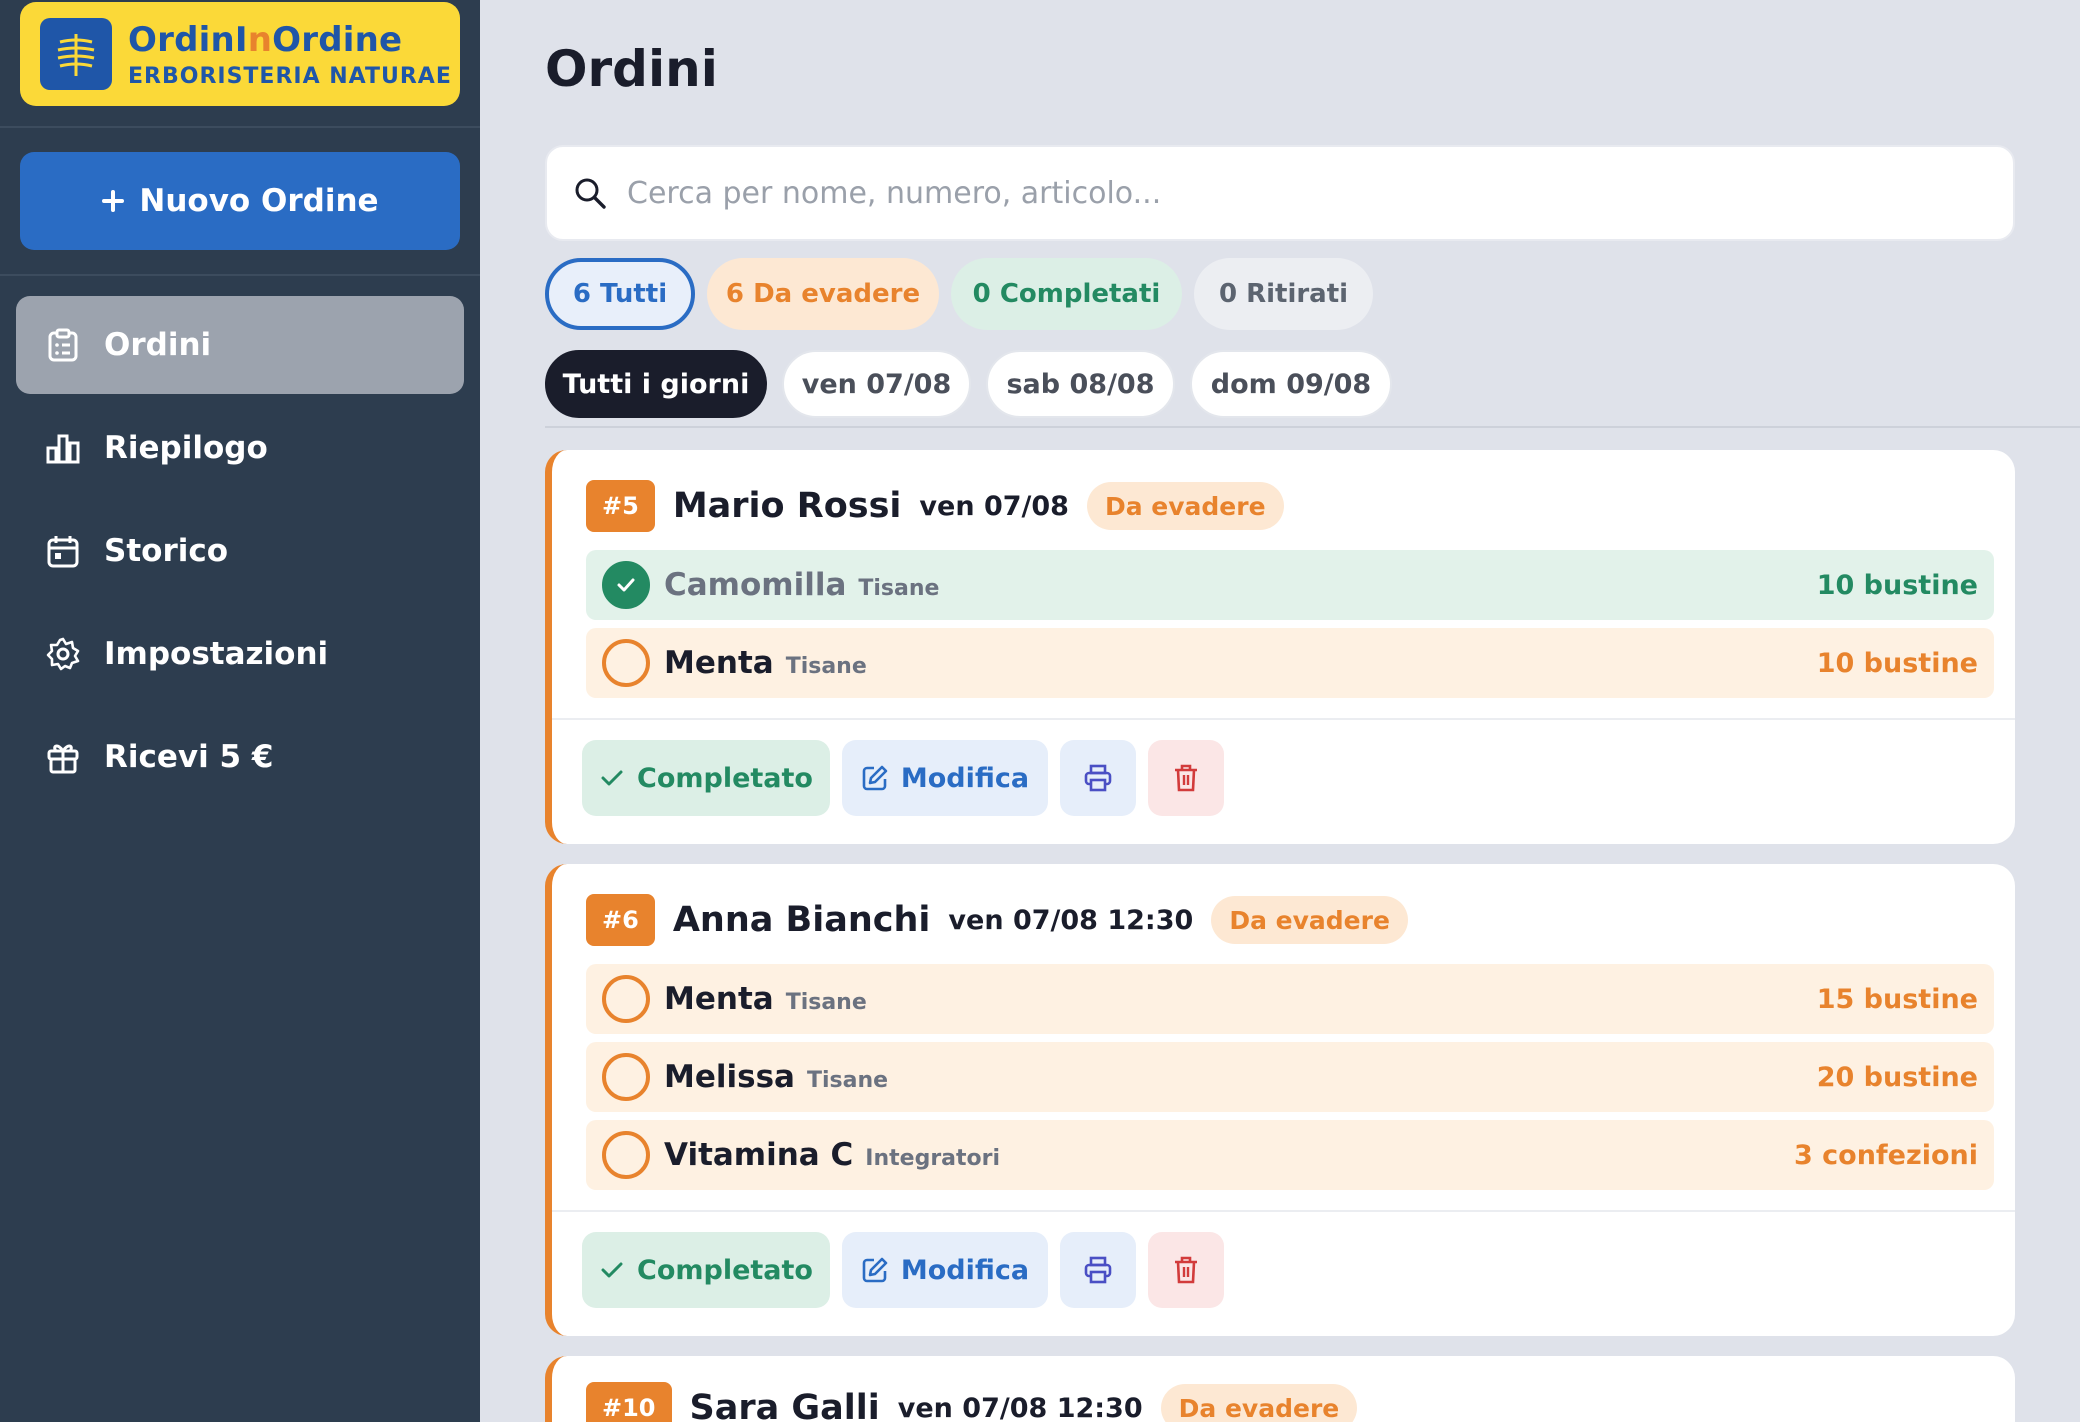 This screenshot has height=1422, width=2080. I want to click on day-filter-ven: ven 07/08, so click(876, 384).